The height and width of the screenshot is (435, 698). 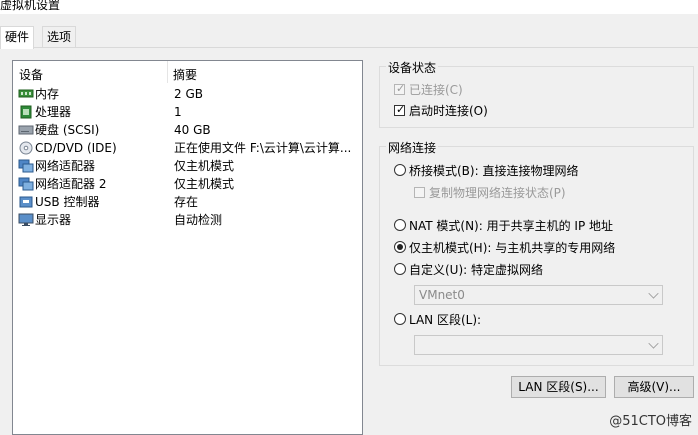 I want to click on connected-label: 已连接(C), so click(x=436, y=90).